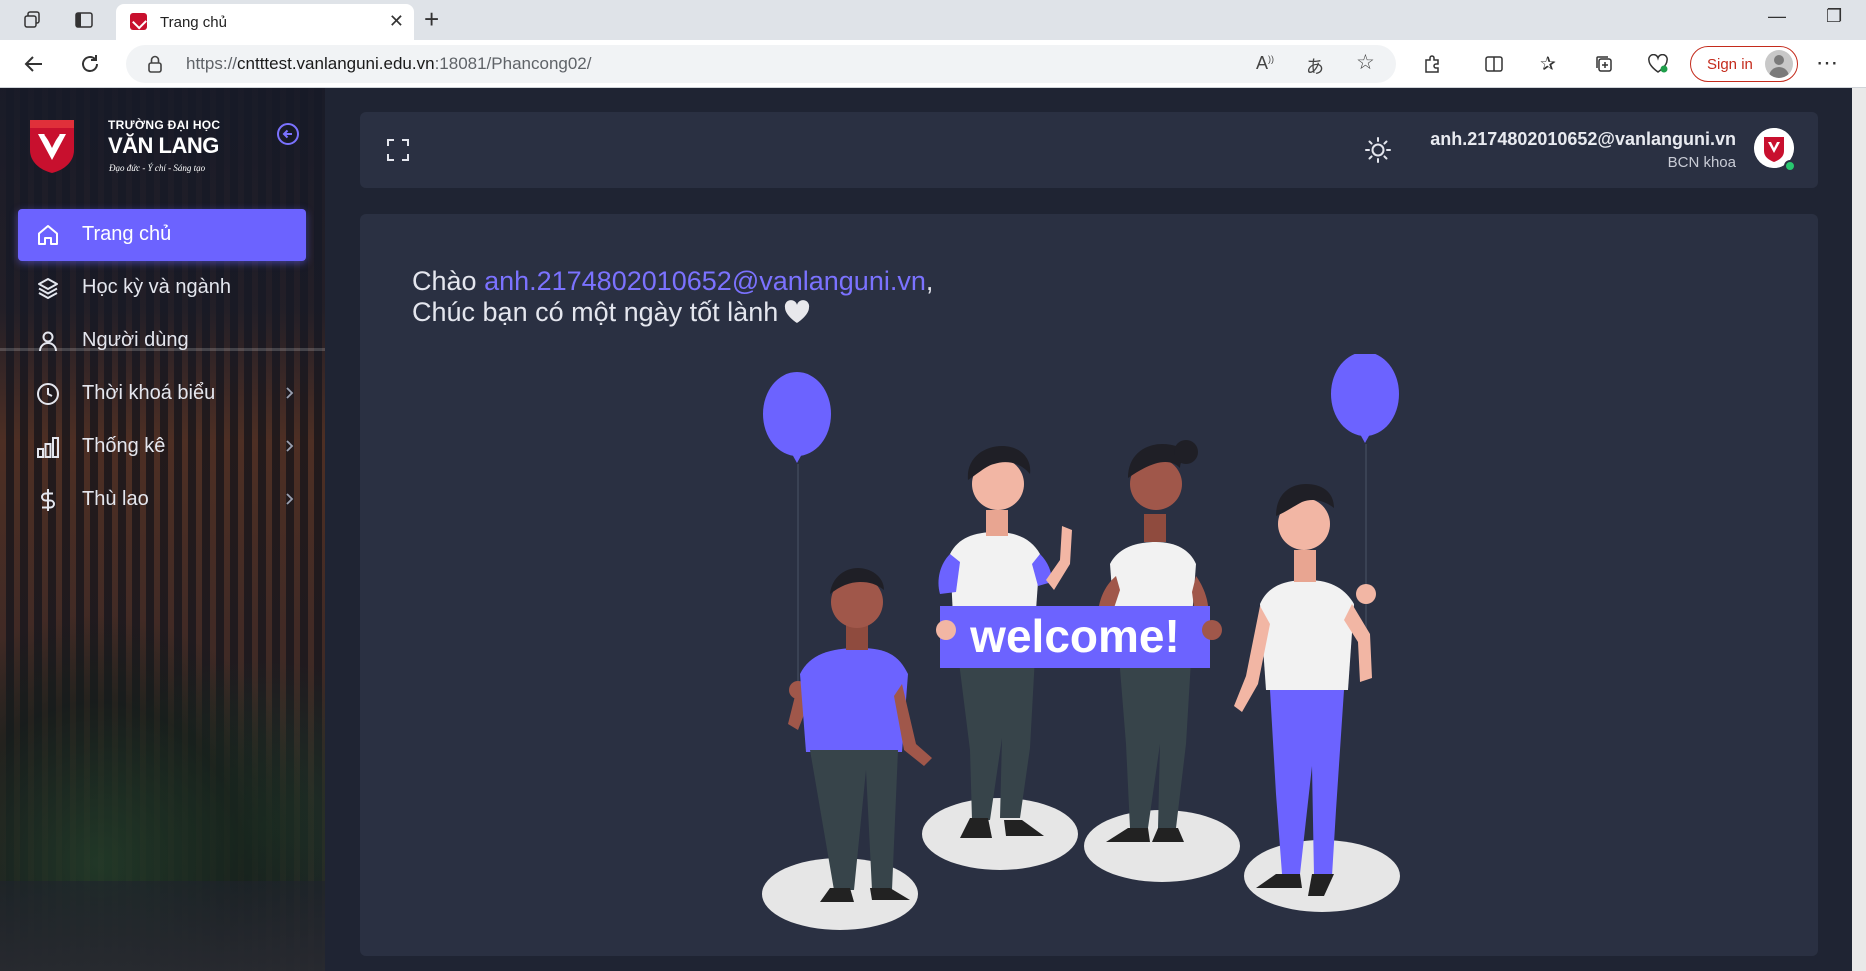 This screenshot has width=1866, height=971. Describe the element at coordinates (138, 21) in the screenshot. I see `site-favicon-icon` at that location.